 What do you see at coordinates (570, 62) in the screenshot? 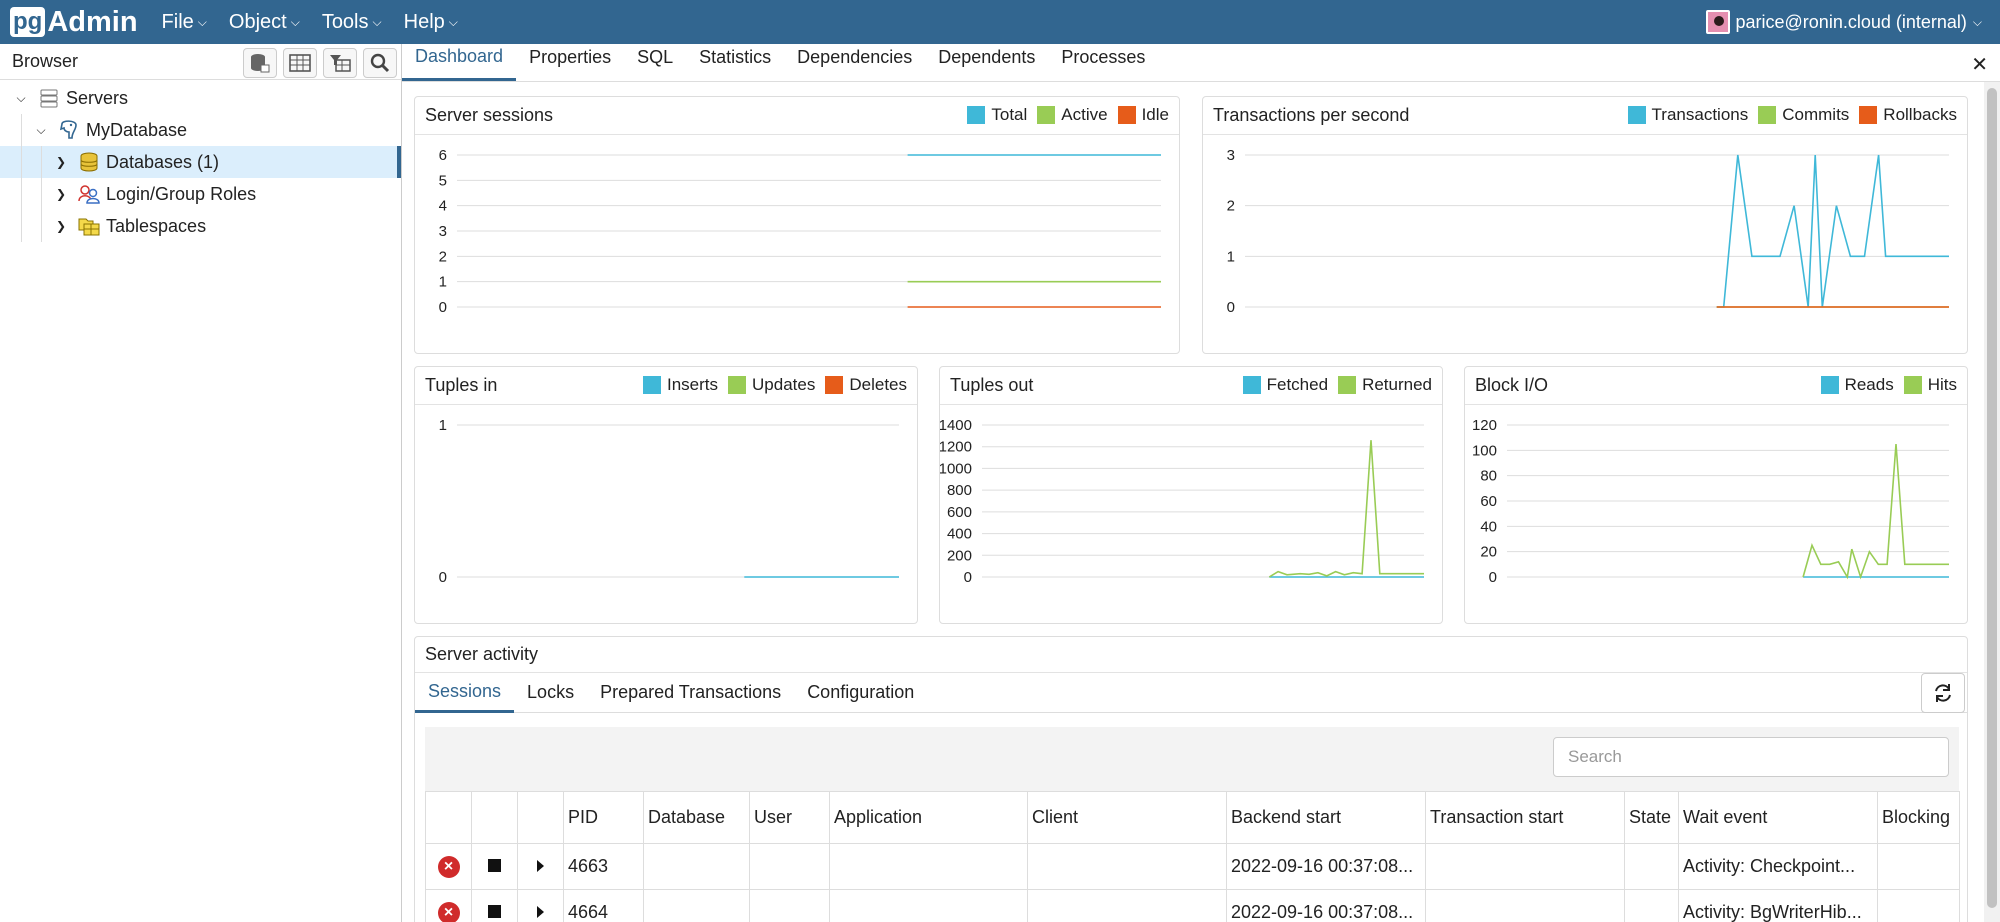
I see `tab-properties: Properties` at bounding box center [570, 62].